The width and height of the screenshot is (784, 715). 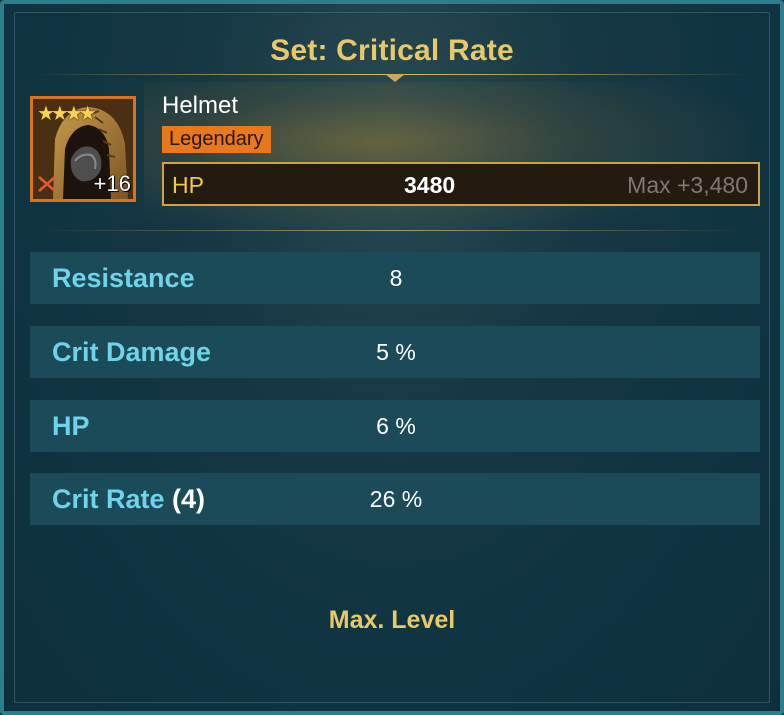 I want to click on substat-value: 6 %, so click(x=396, y=426).